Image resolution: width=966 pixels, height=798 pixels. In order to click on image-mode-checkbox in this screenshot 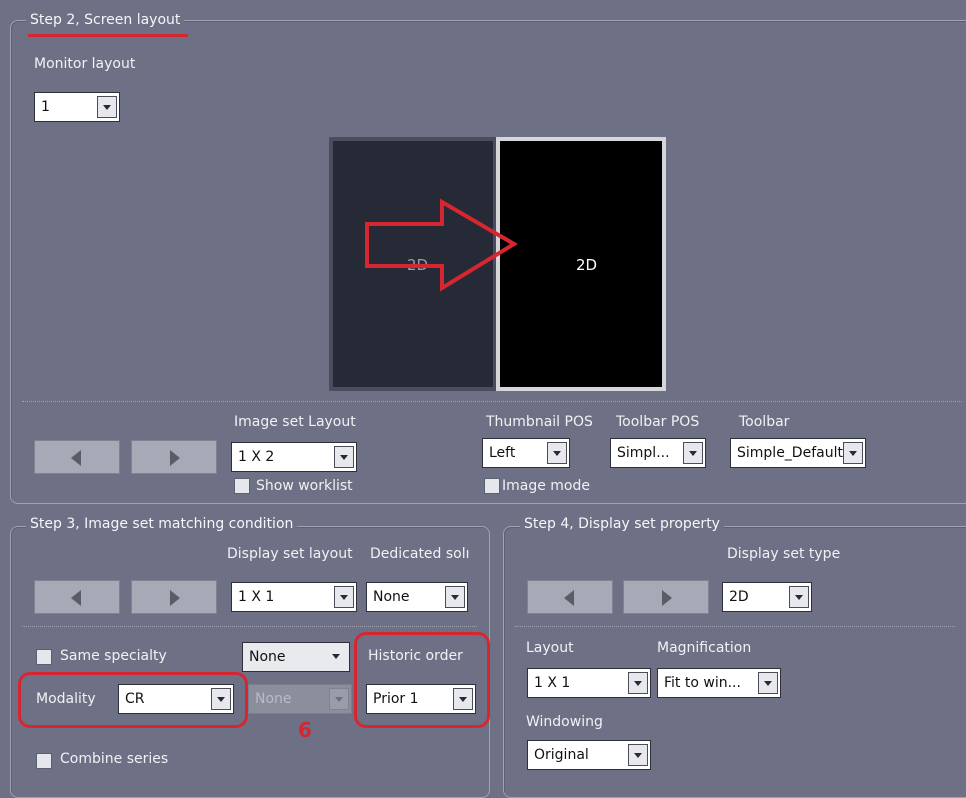, I will do `click(492, 486)`.